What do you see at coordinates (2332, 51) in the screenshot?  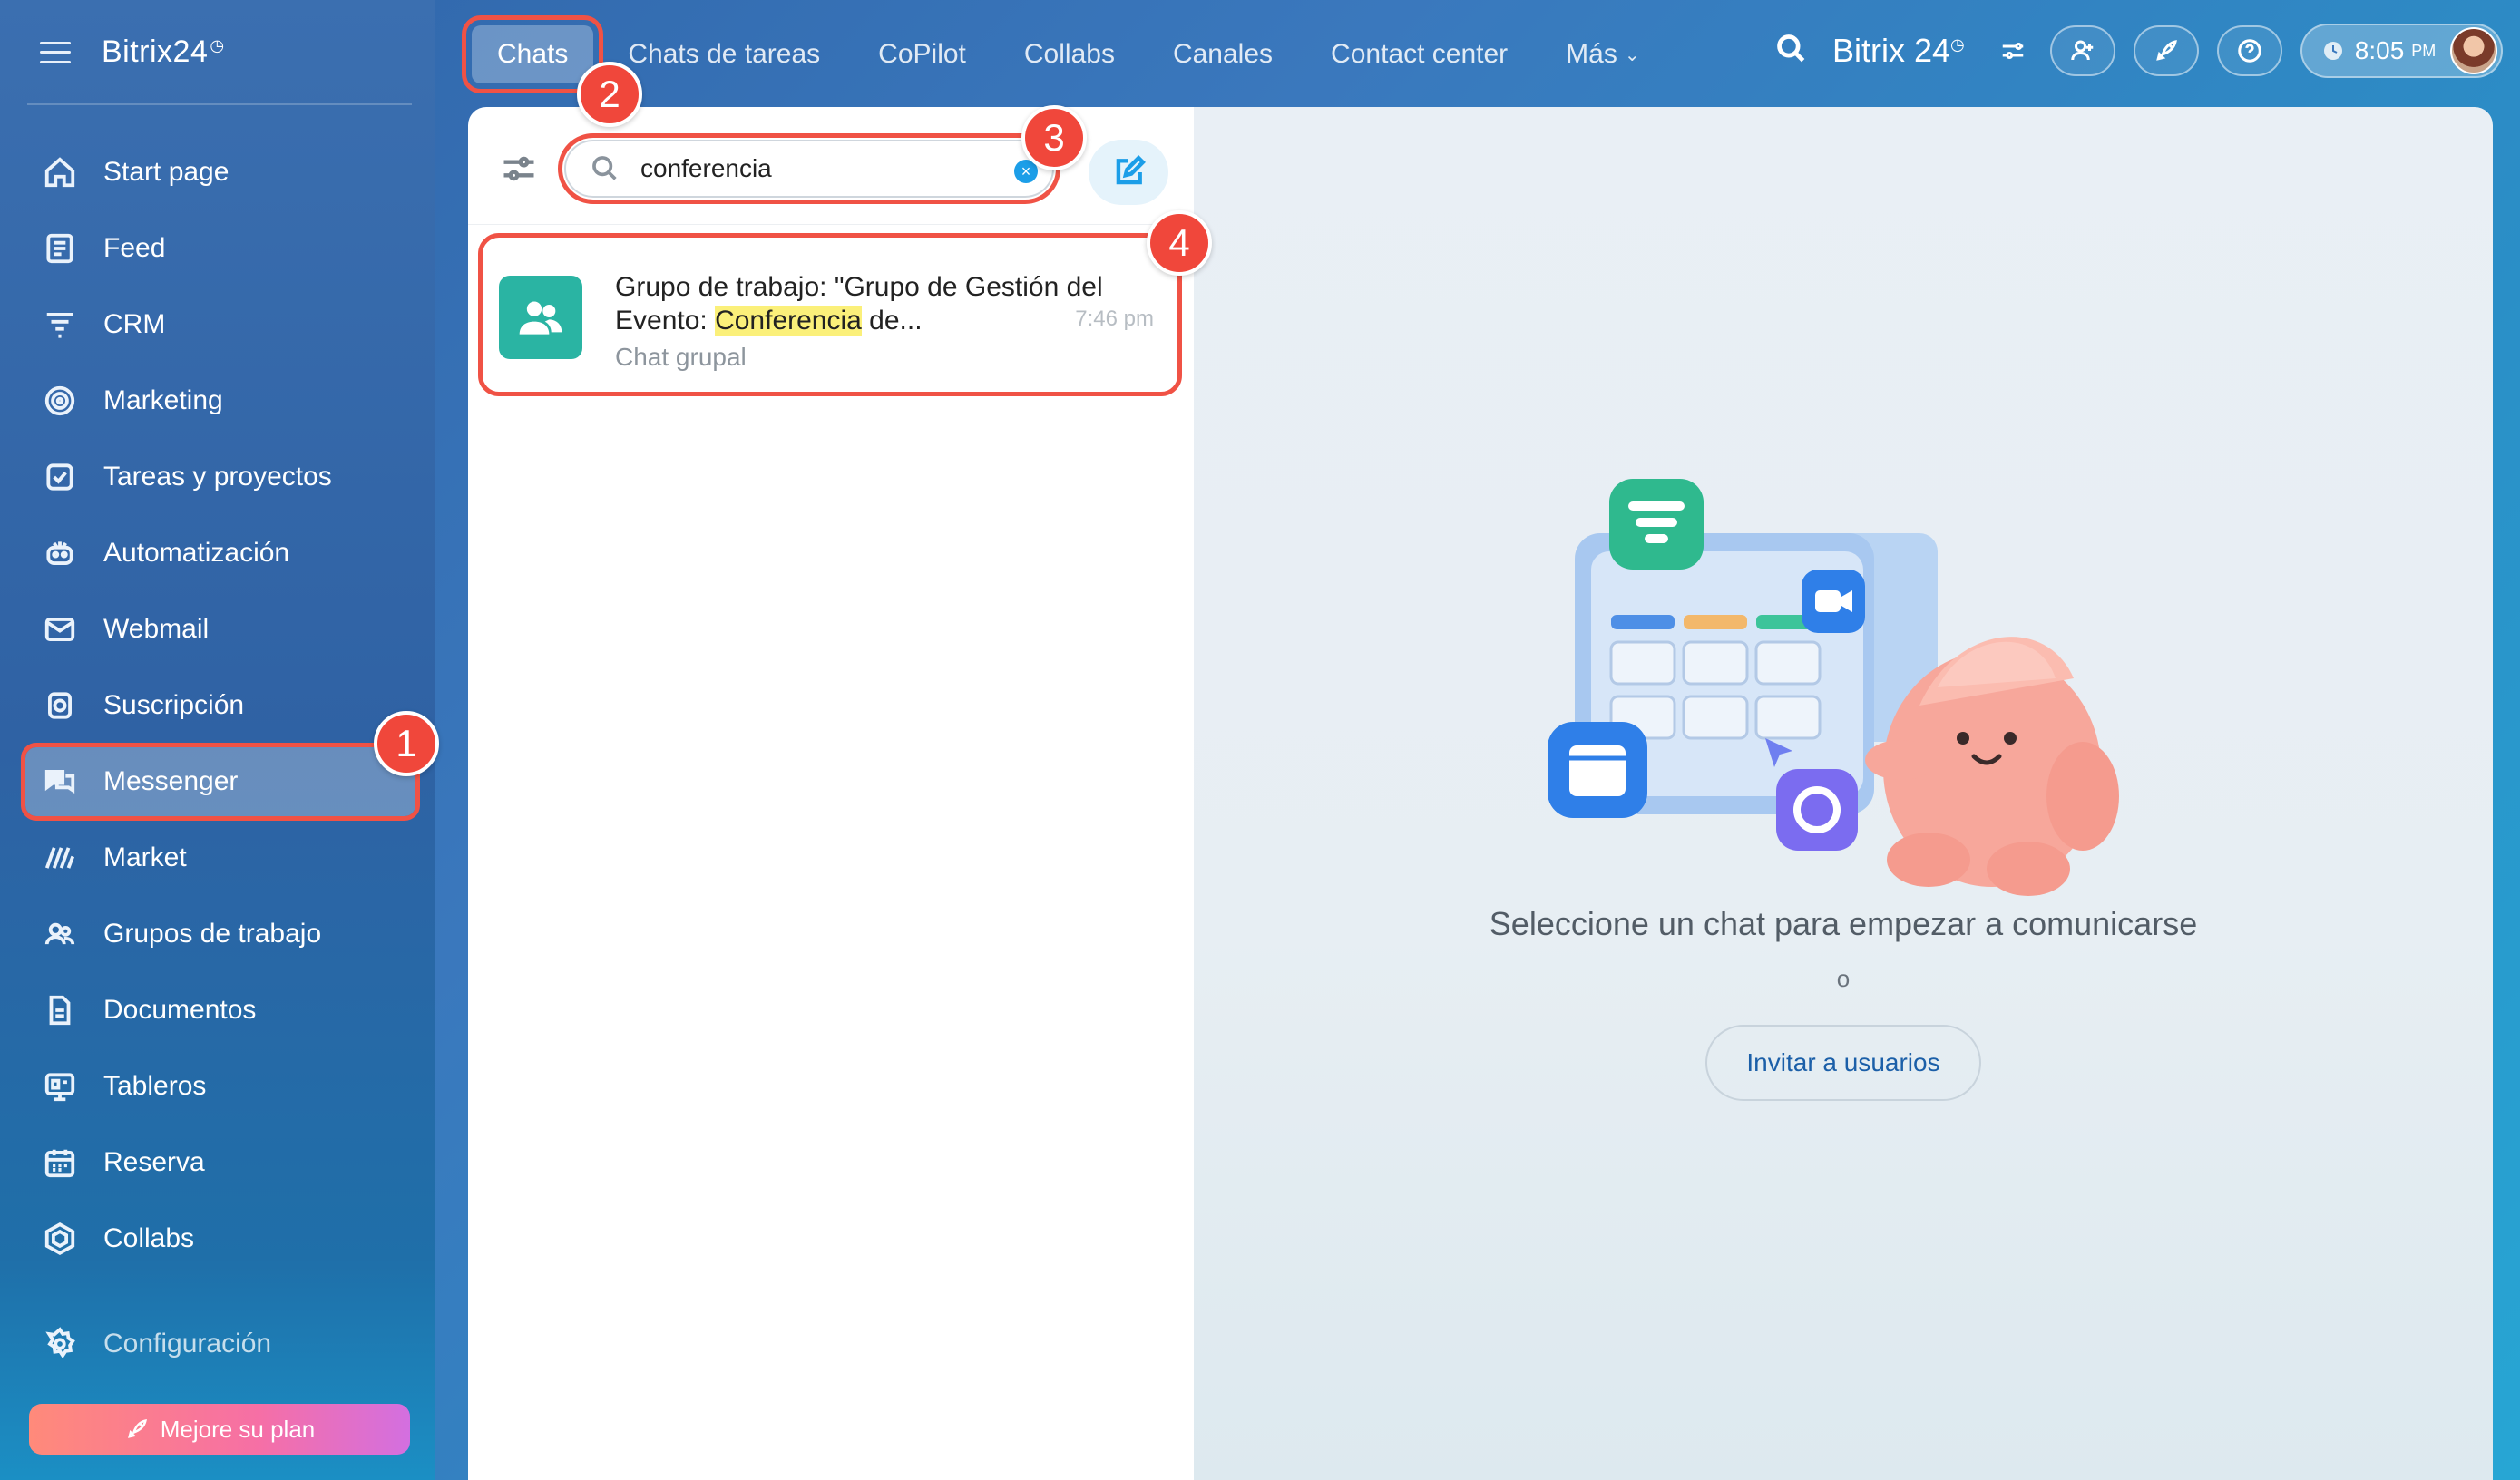 I see `clock-icon` at bounding box center [2332, 51].